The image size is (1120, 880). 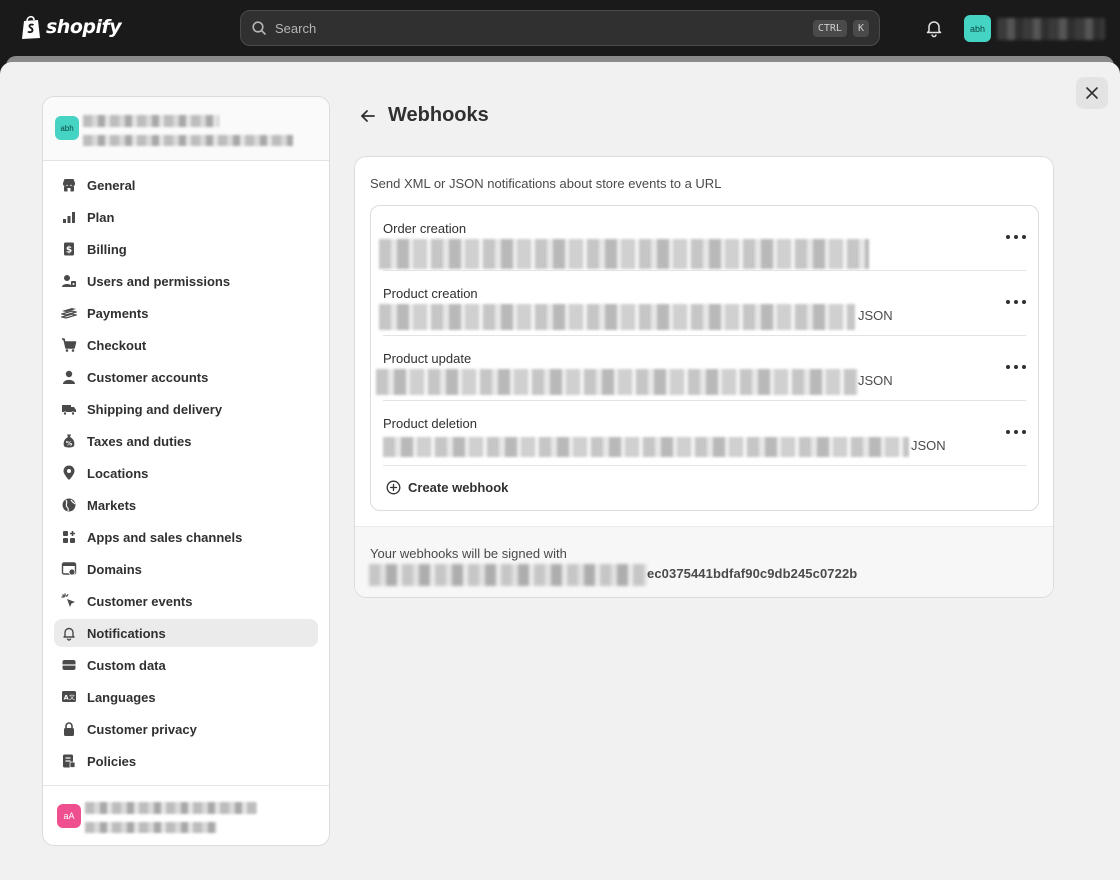 I want to click on sidebar-item-label: Shipping and delivery, so click(x=155, y=409).